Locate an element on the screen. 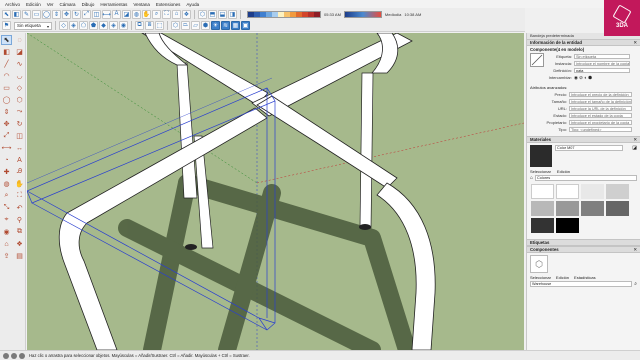 Image resolution: width=640 pixels, height=360 pixels. tape-measure-icon: ⟷ is located at coordinates (6, 148).